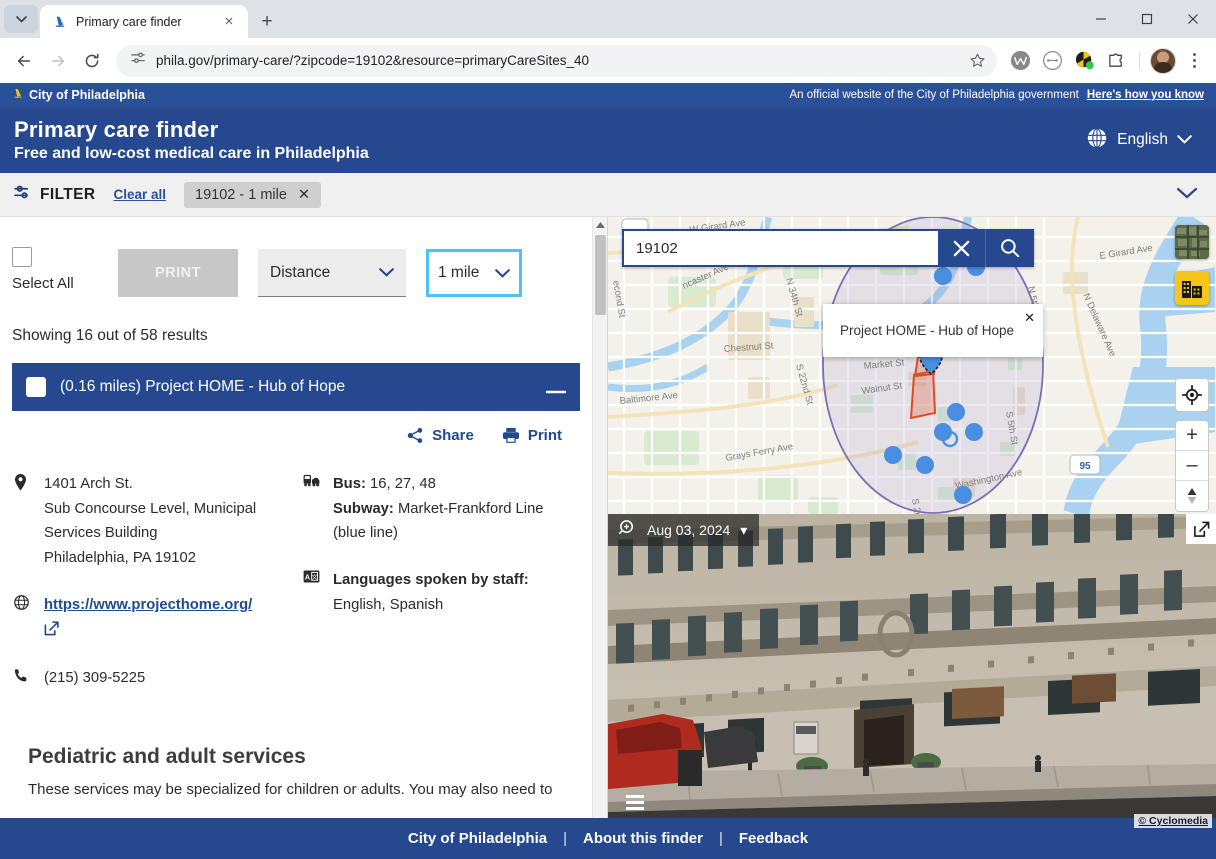  What do you see at coordinates (477, 838) in the screenshot?
I see `footer-link-city: City of Philadelphia` at bounding box center [477, 838].